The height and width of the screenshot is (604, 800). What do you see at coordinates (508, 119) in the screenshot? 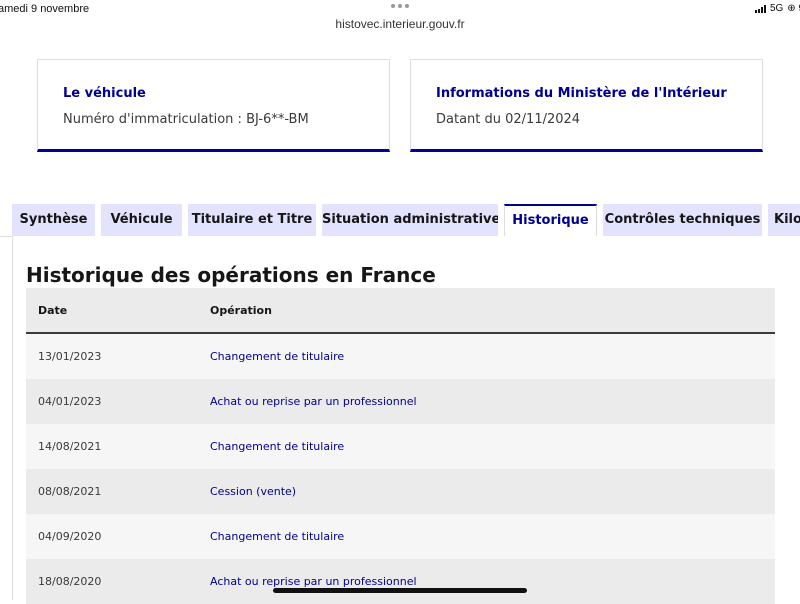
I see `ministry-date: Datant du 02/11/2024` at bounding box center [508, 119].